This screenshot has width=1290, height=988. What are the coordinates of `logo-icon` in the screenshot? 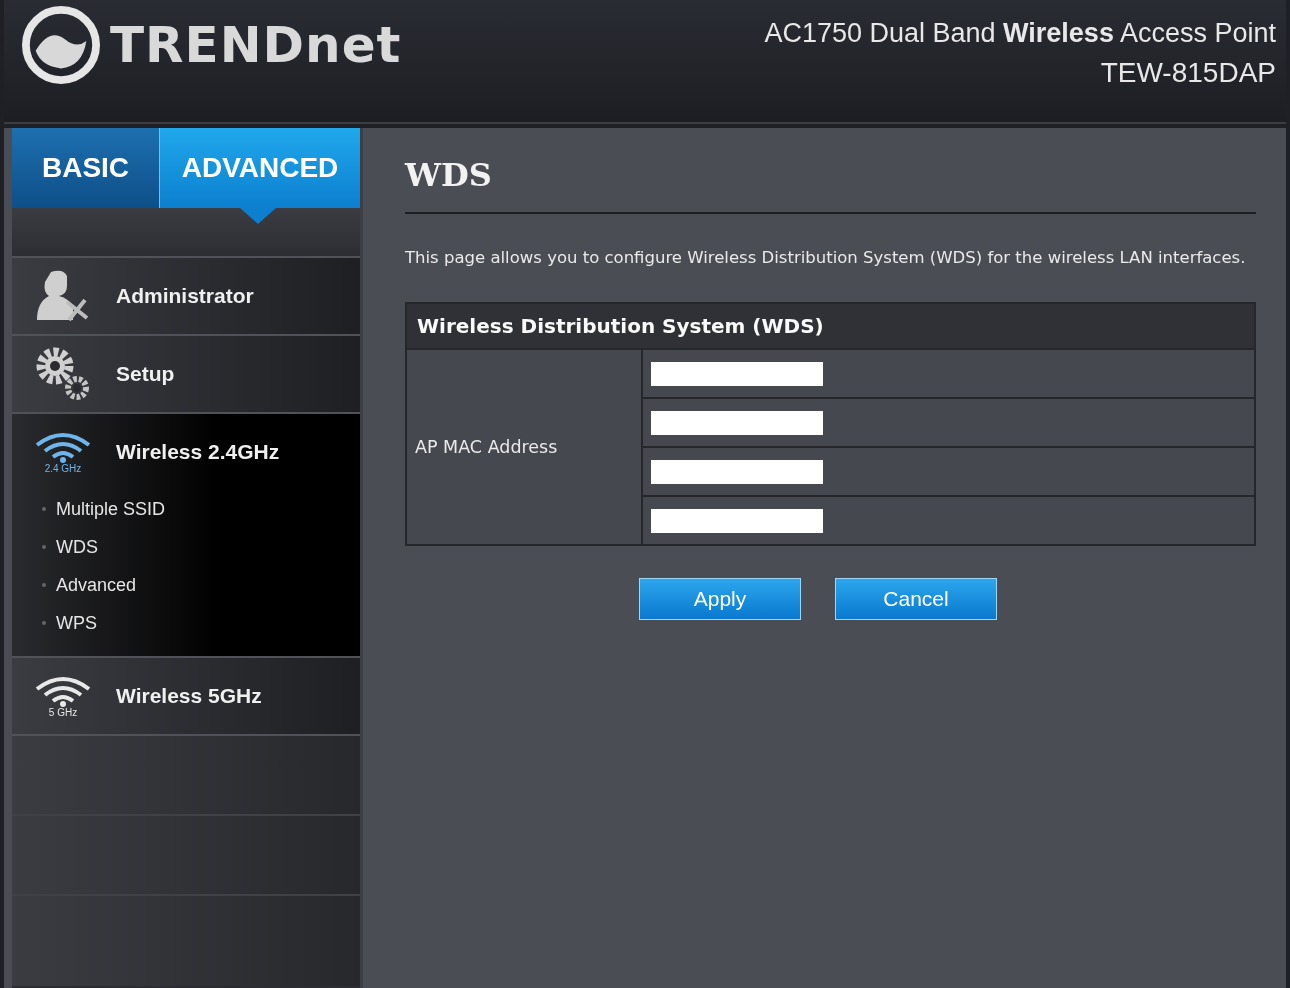 It's located at (61, 45).